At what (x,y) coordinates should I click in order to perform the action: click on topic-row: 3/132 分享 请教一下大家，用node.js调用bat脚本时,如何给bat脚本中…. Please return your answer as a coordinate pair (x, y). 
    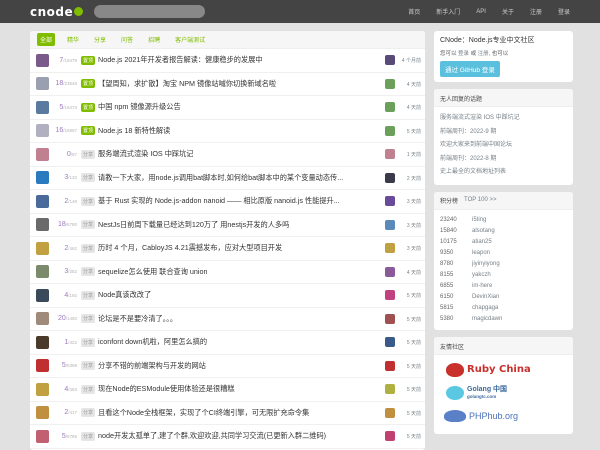
    Looking at the image, I should click on (227, 178).